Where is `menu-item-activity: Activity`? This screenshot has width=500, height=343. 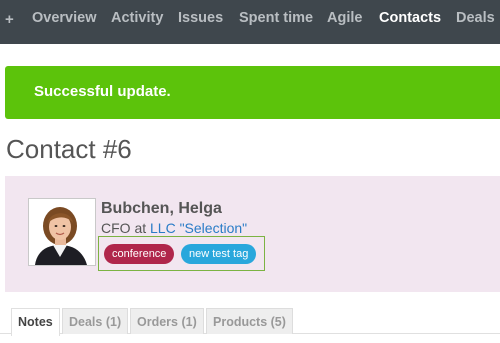
menu-item-activity: Activity is located at coordinates (137, 18).